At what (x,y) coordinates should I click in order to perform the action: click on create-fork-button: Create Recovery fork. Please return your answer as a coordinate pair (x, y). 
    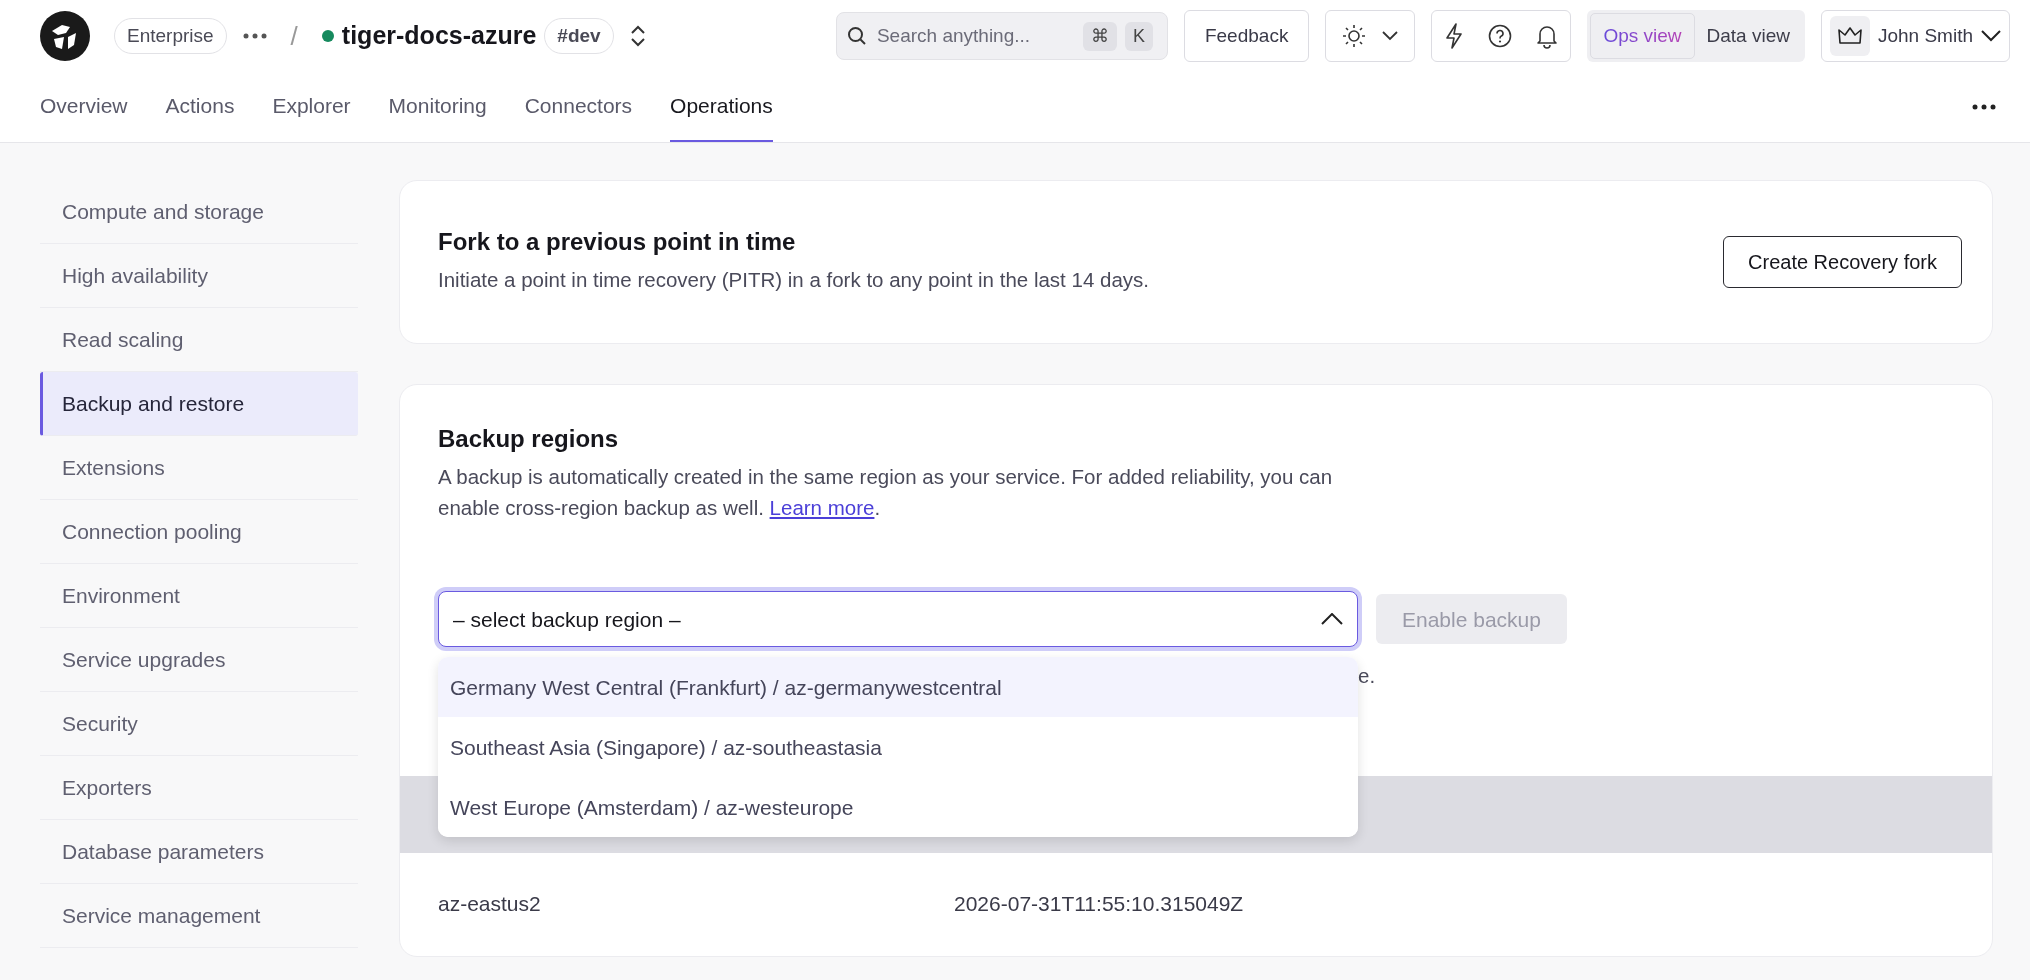
    Looking at the image, I should click on (1842, 262).